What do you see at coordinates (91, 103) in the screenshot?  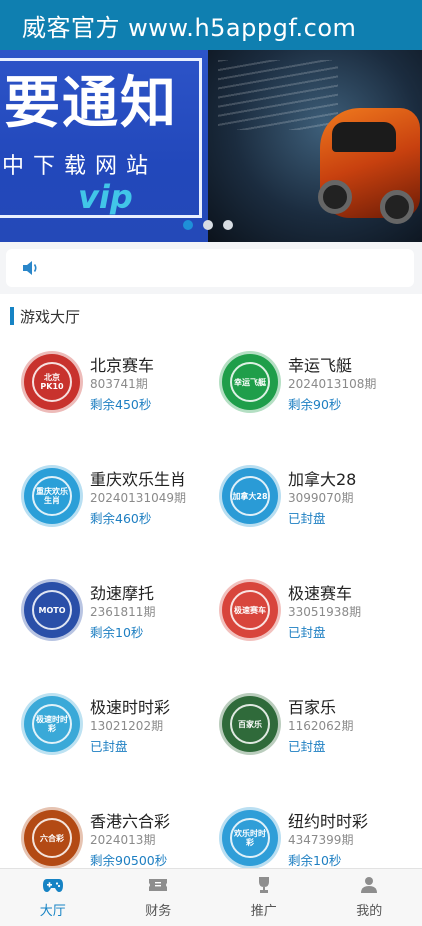 I see `banner-headline: 要通知` at bounding box center [91, 103].